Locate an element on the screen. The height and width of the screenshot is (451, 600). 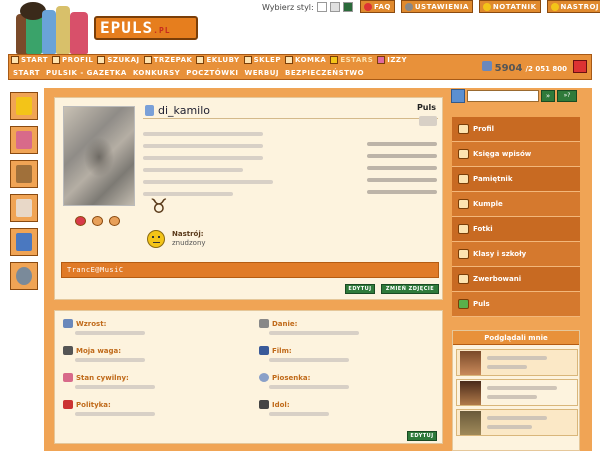
field-film: Film: is located at coordinates (275, 350).